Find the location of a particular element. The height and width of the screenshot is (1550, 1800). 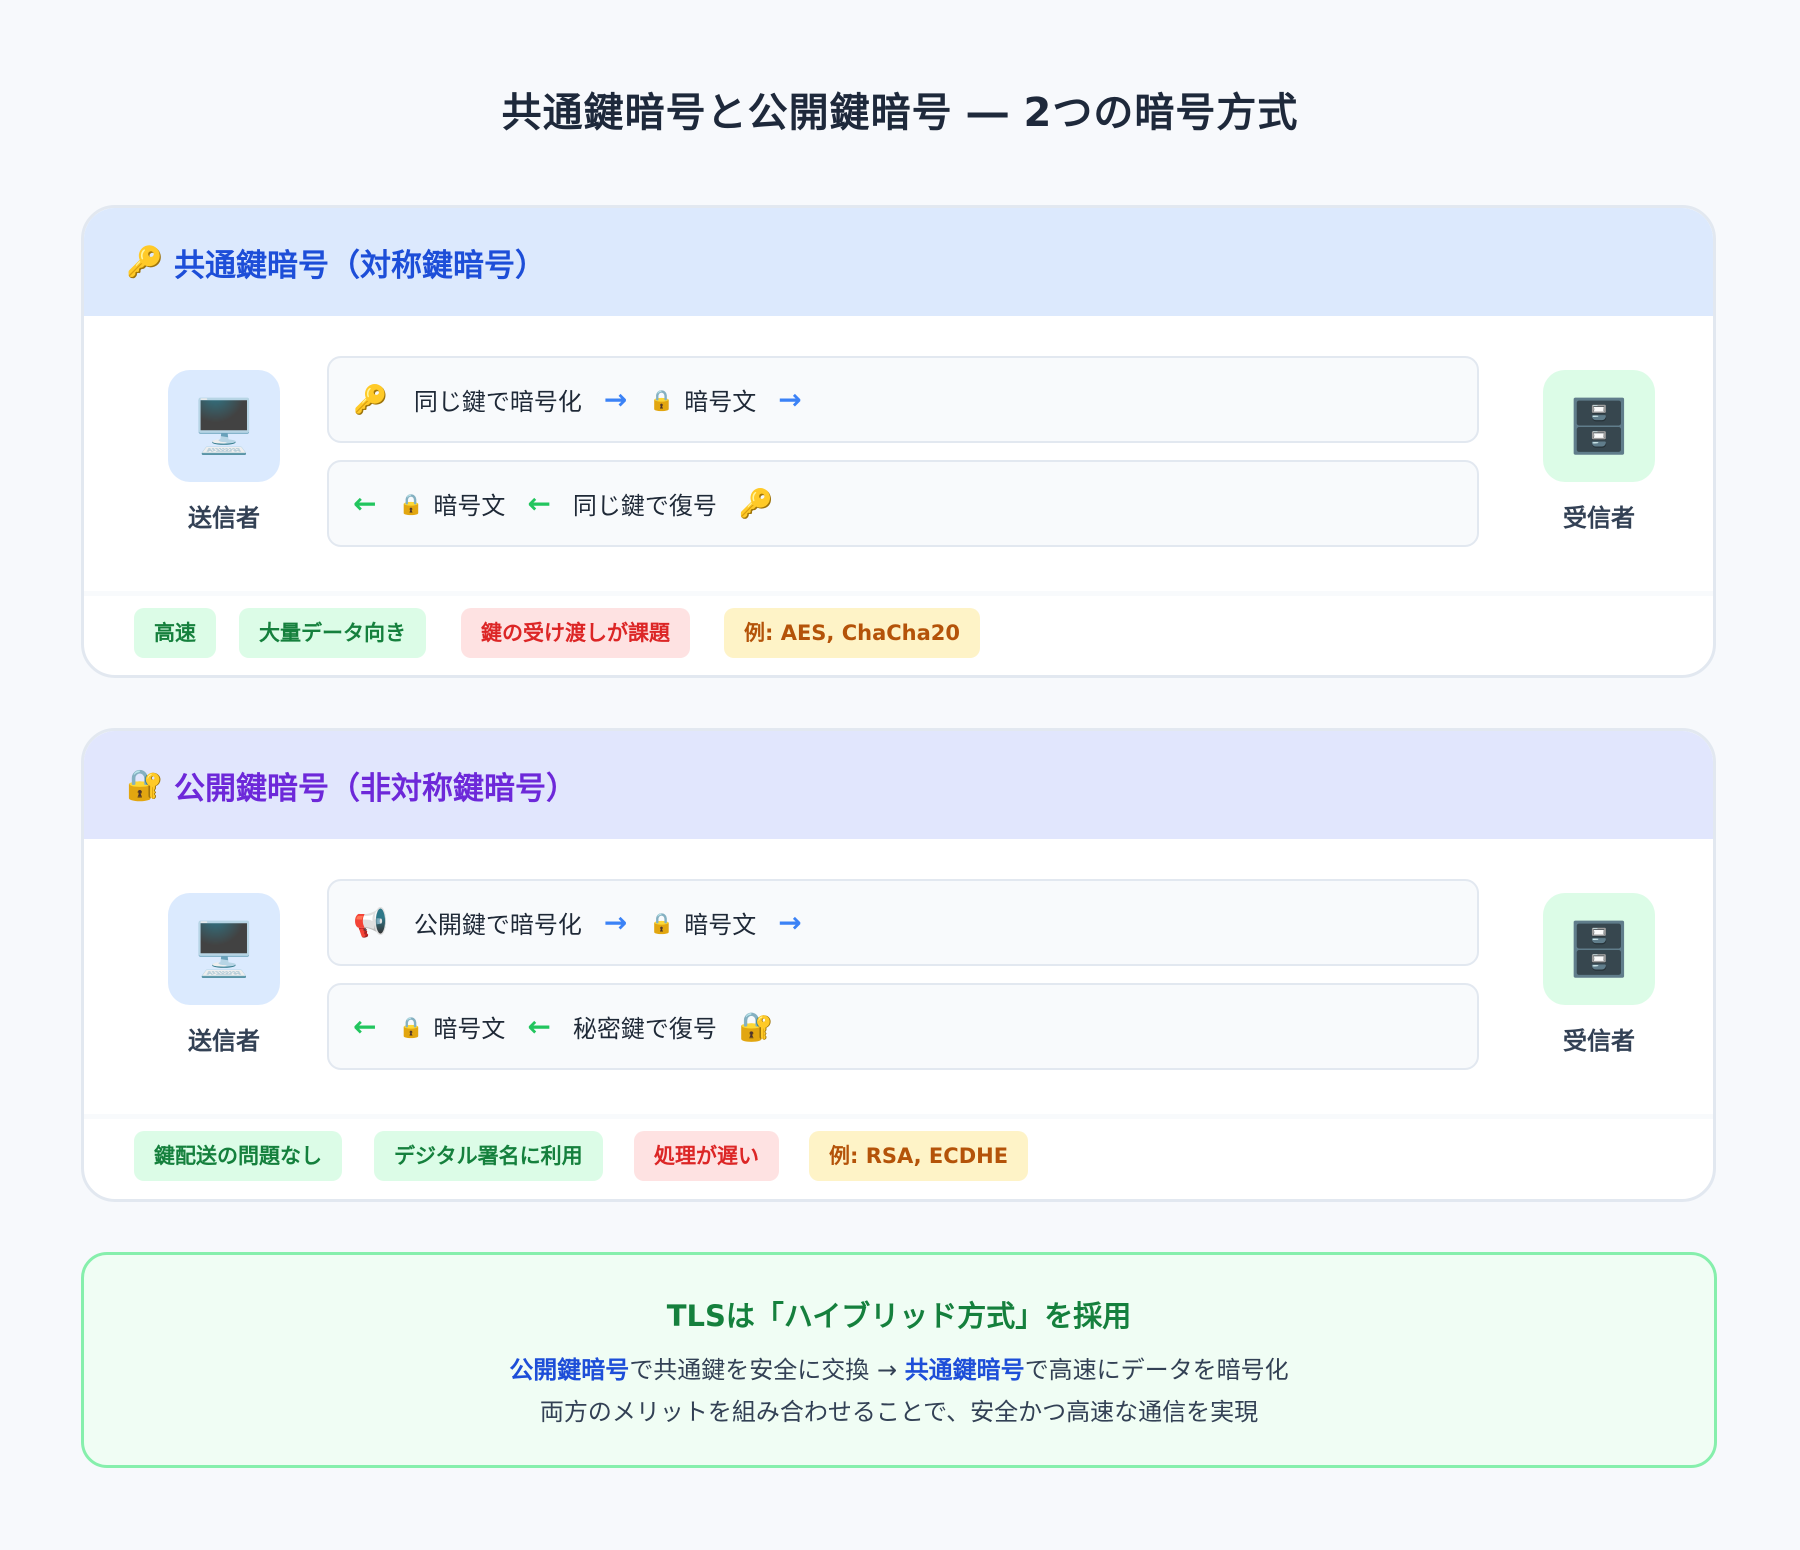

tag-row: 鍵配送の問題なし デジタル署名に利用 処理が遅い 例: RSA, ECDHE is located at coordinates (898, 1156).